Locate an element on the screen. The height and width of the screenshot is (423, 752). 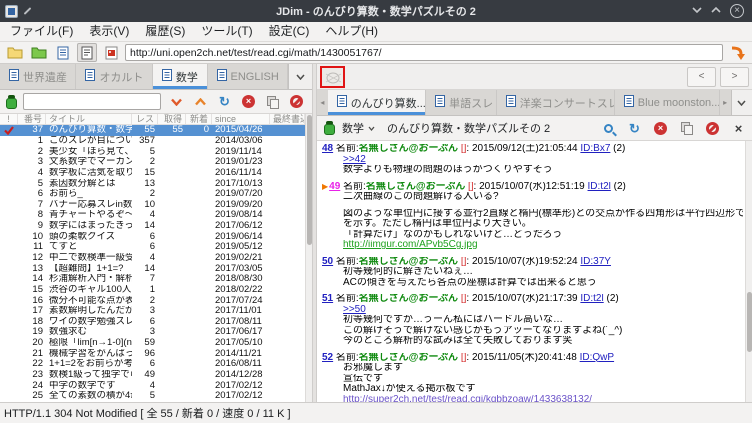
thread-tab-list-button is located at coordinates (741, 102).